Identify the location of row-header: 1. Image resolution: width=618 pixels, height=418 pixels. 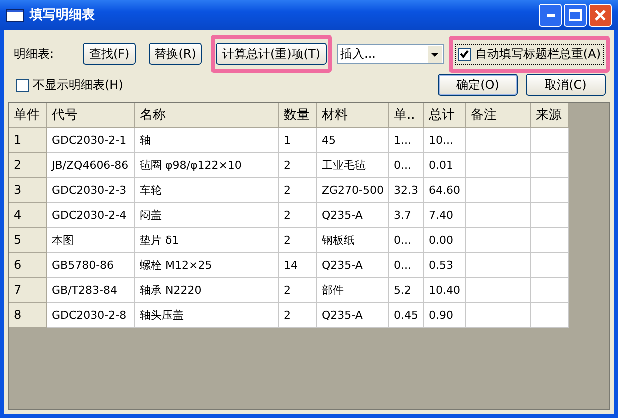
(28, 140).